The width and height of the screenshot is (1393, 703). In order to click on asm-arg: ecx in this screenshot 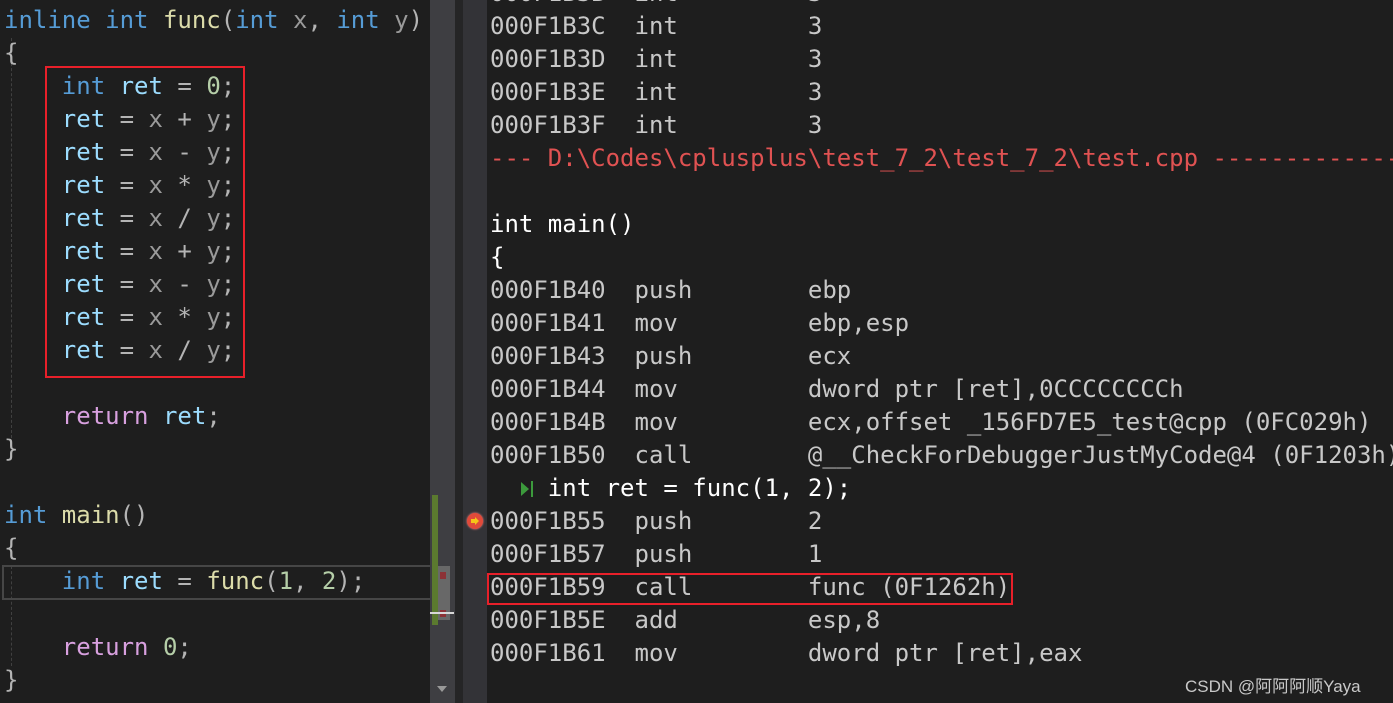, I will do `click(829, 356)`.